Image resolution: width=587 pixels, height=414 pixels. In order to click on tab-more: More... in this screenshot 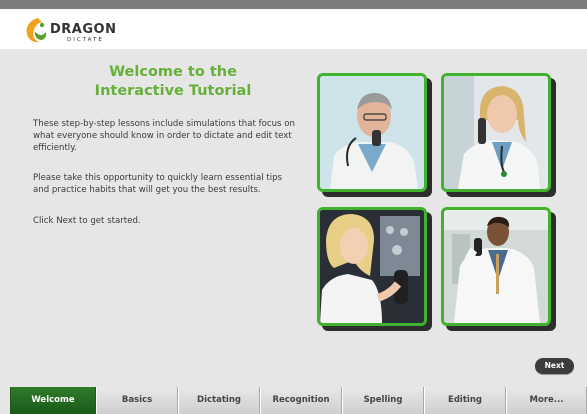, I will do `click(546, 400)`.